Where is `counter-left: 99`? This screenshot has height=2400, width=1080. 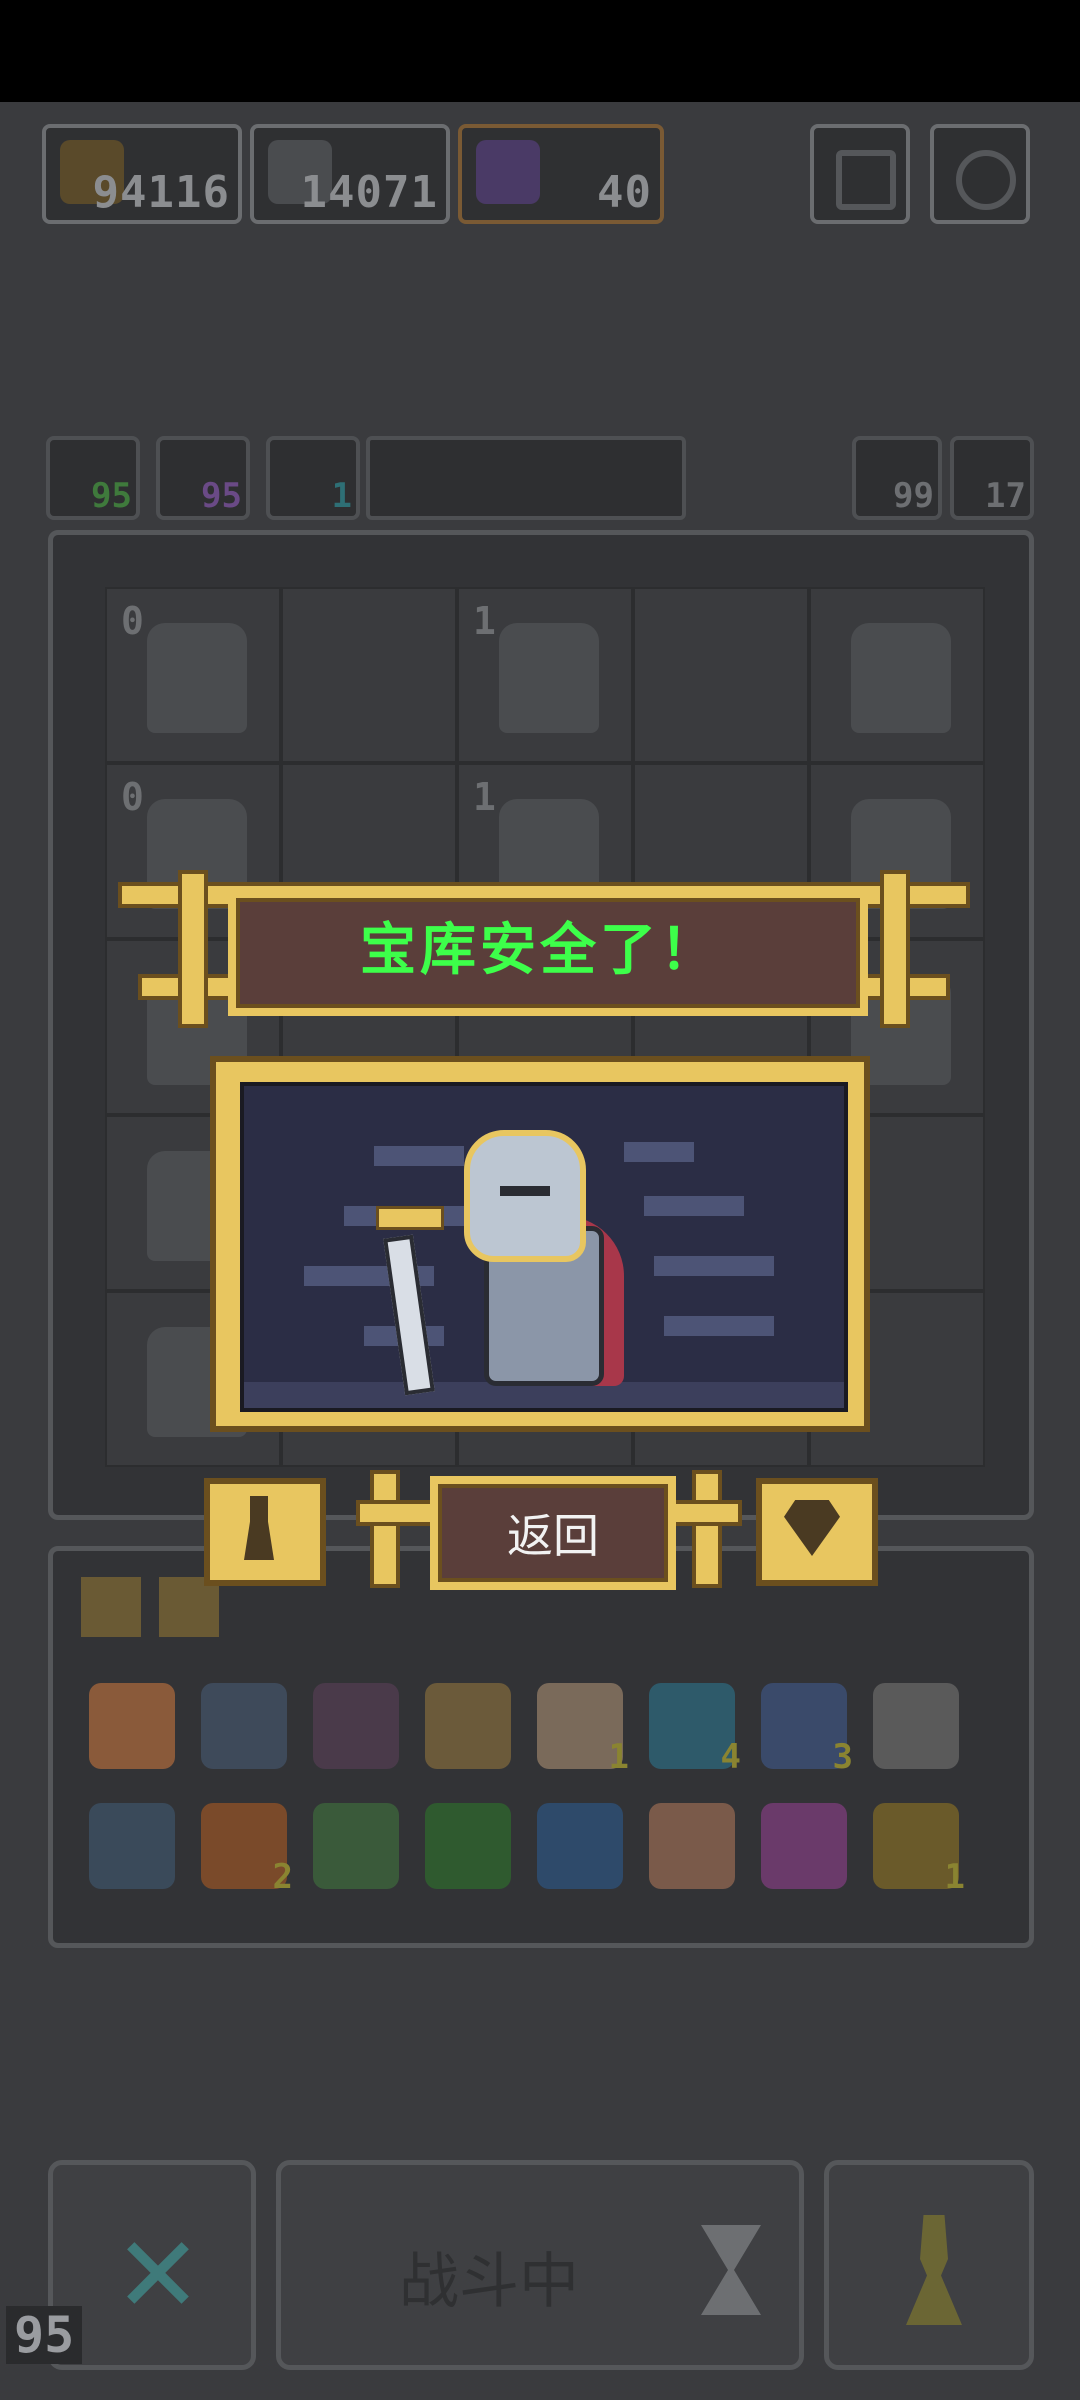
counter-left: 99 is located at coordinates (897, 478).